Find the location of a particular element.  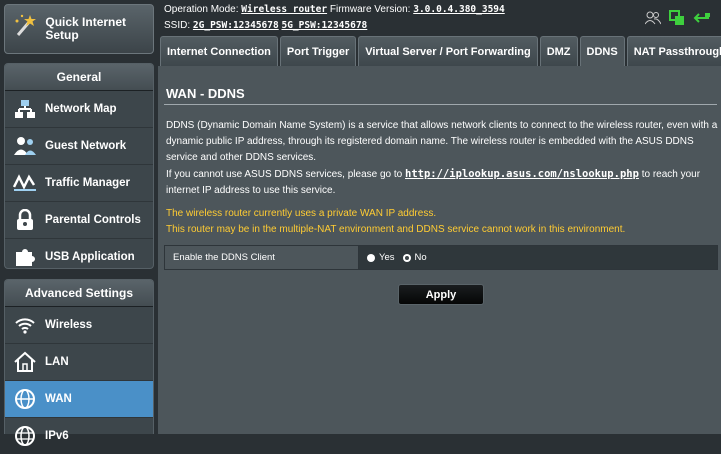

ssid-line: SSID: 2G_PSW:12345678 5G_PSW:12345678 is located at coordinates (265, 25).